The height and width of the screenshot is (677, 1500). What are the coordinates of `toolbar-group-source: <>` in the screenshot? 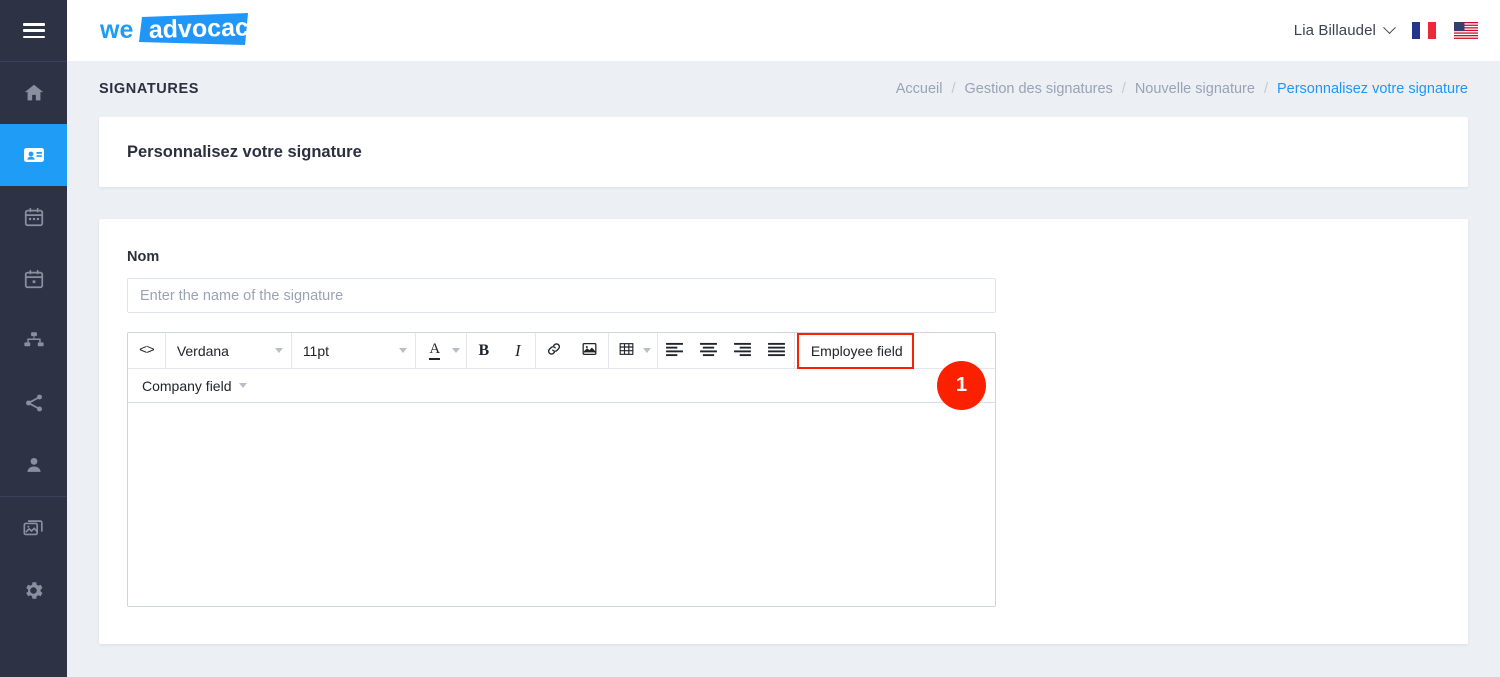 It's located at (147, 350).